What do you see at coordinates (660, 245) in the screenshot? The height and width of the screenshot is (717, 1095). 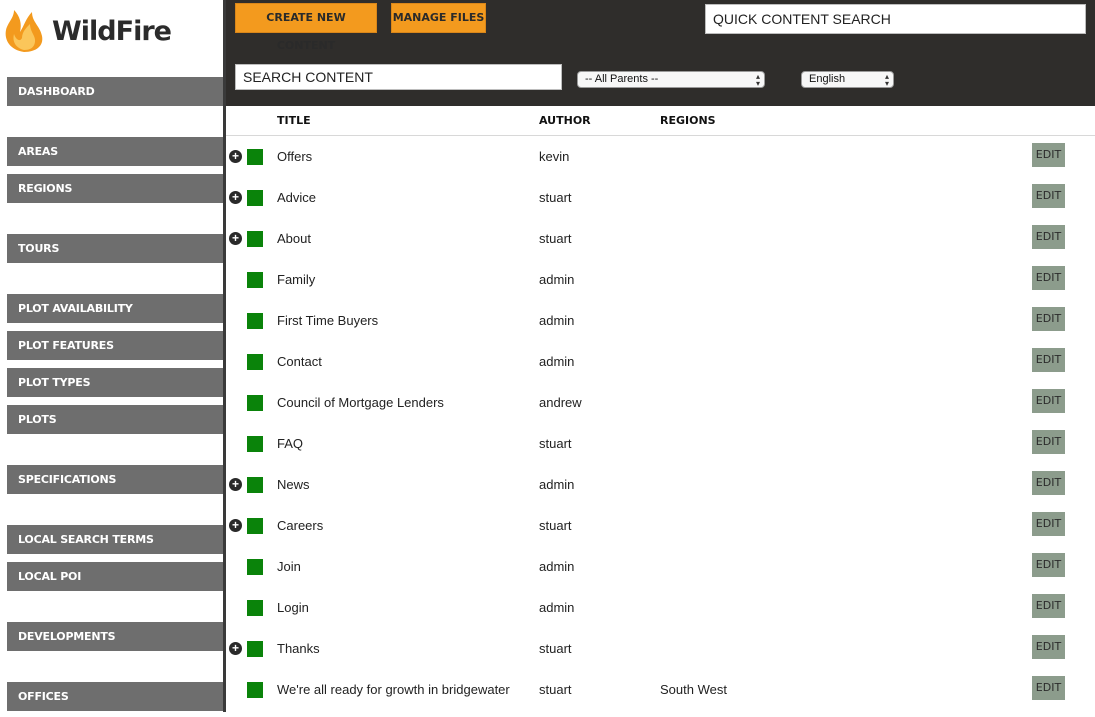 I see `table-row: + About stuart EDIT` at bounding box center [660, 245].